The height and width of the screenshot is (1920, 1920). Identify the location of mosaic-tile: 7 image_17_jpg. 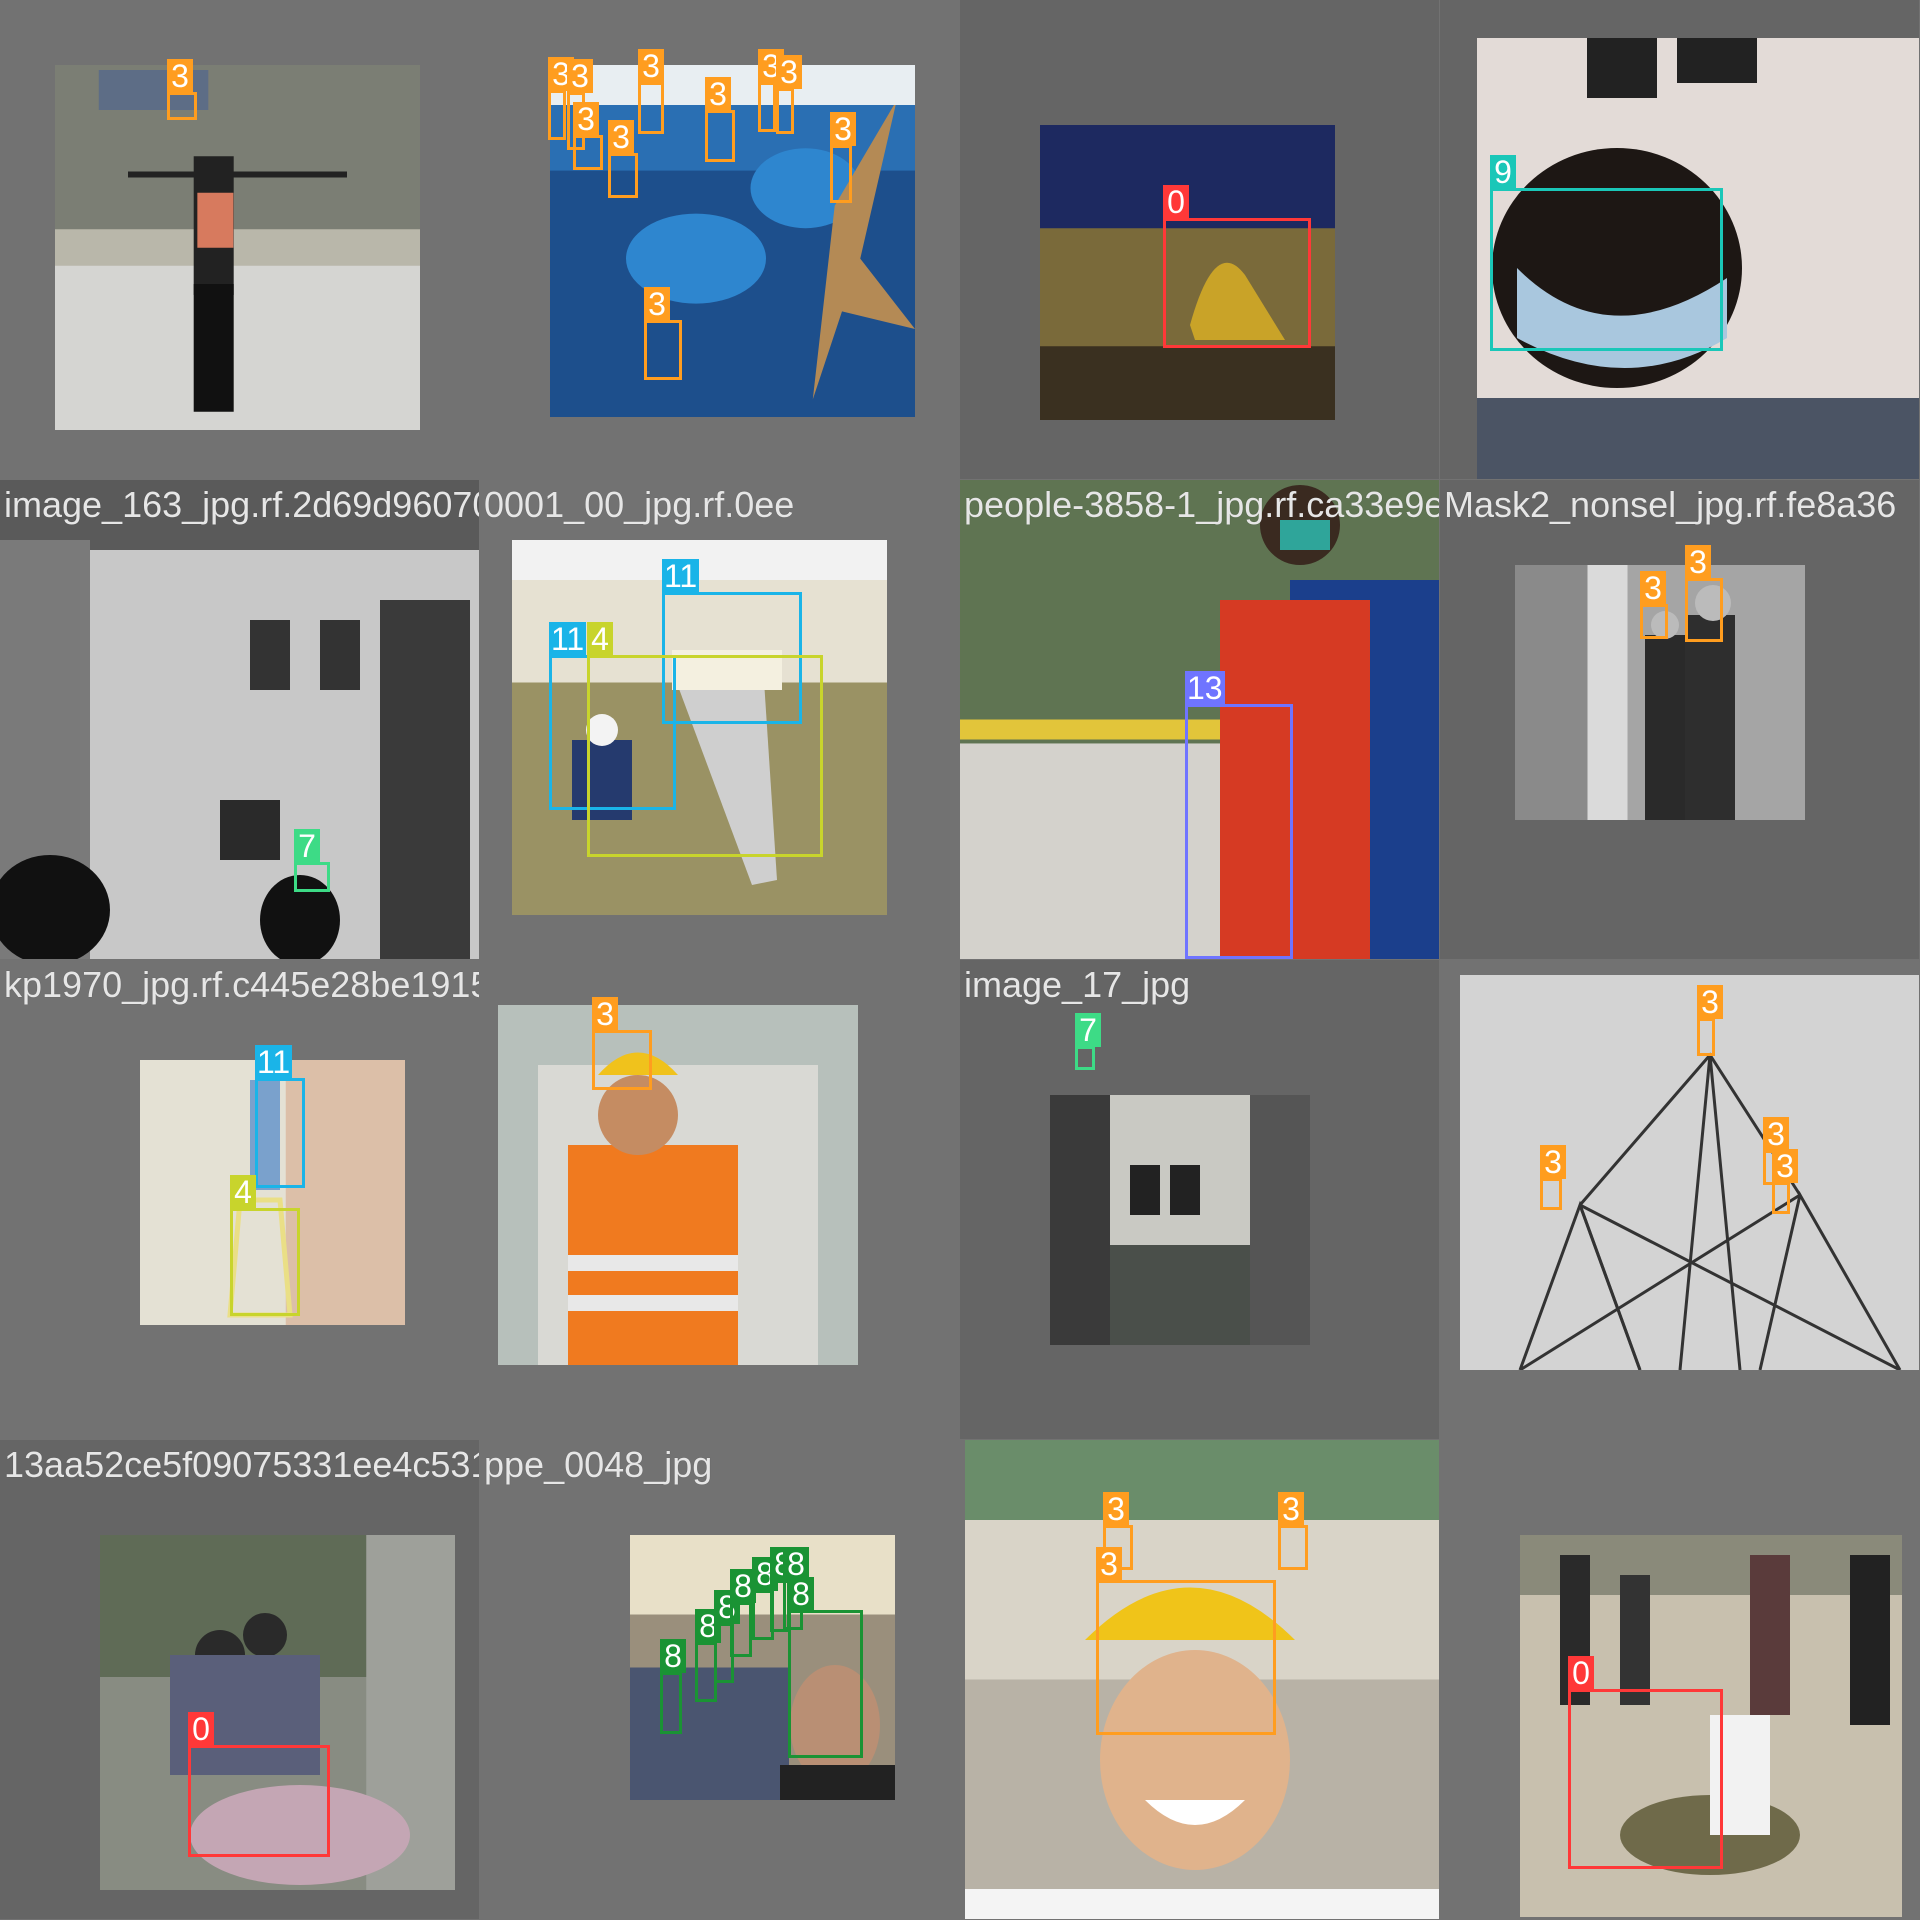
(1199, 1199).